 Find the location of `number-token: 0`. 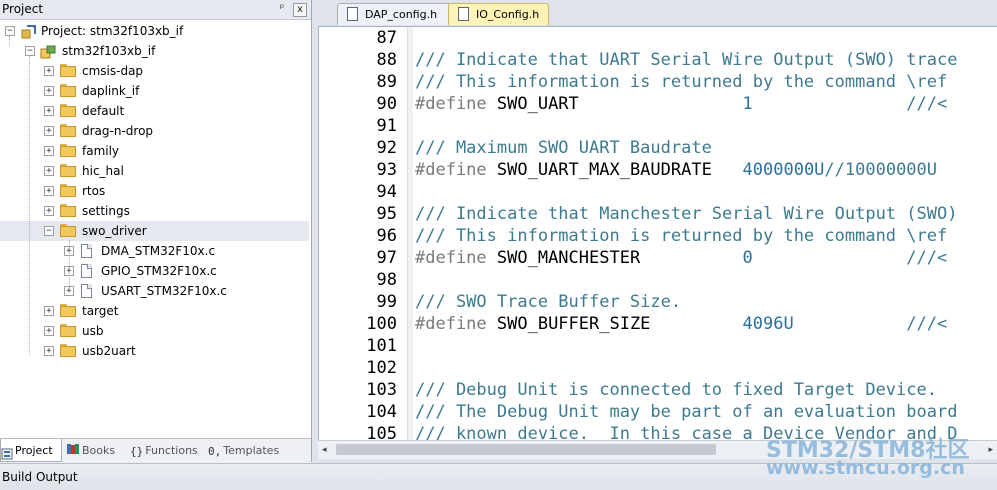

number-token: 0 is located at coordinates (747, 258).